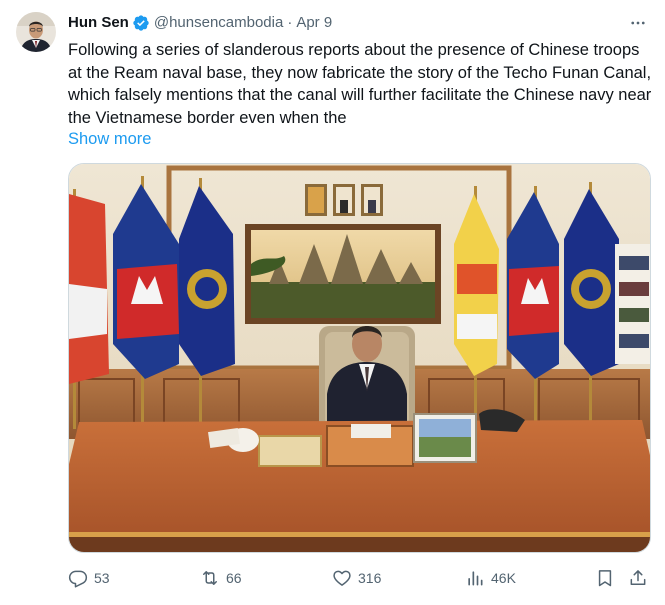  Describe the element at coordinates (89, 578) in the screenshot. I see `reply-button: 53` at that location.